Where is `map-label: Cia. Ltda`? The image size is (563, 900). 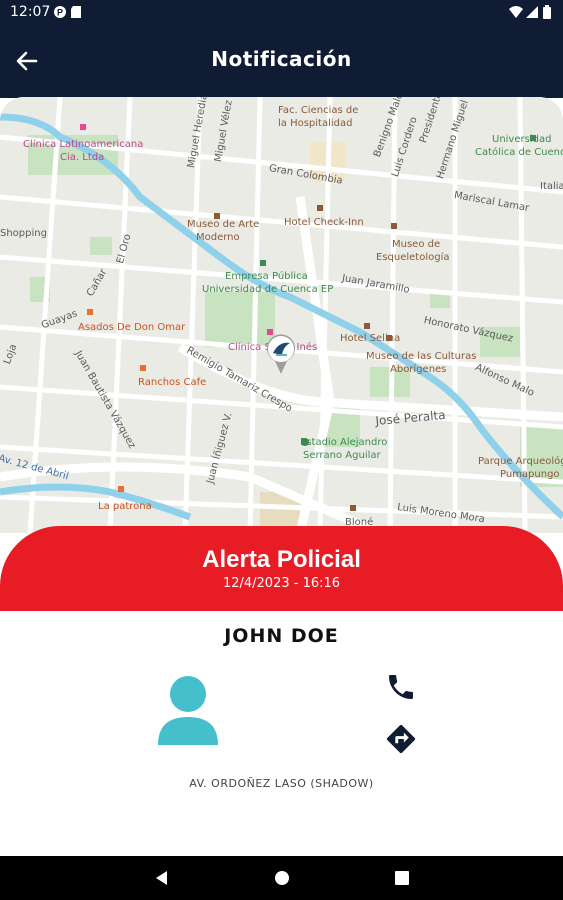 map-label: Cia. Ltda is located at coordinates (82, 157).